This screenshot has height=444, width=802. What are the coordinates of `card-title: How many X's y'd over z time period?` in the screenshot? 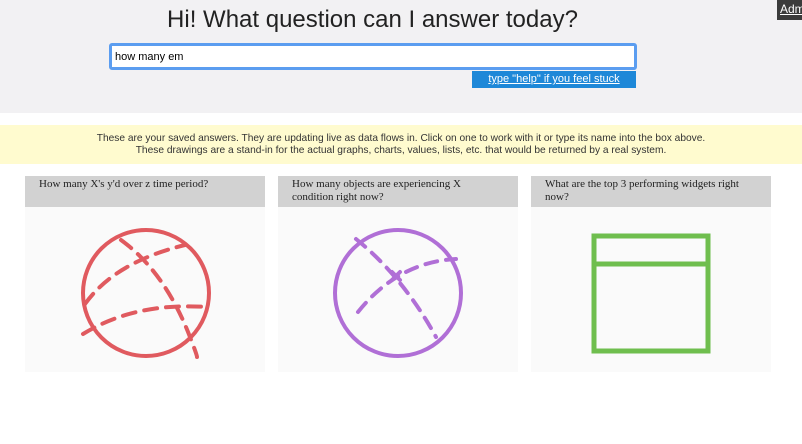 It's located at (145, 191).